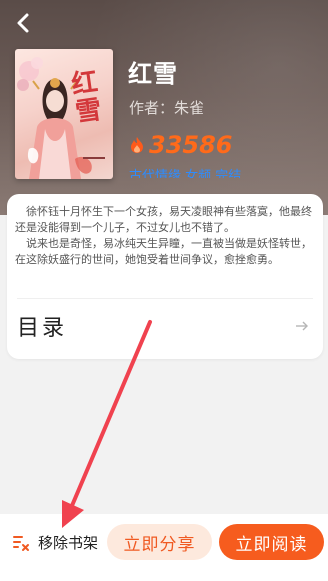  I want to click on book-cover: 红雪, so click(64, 114).